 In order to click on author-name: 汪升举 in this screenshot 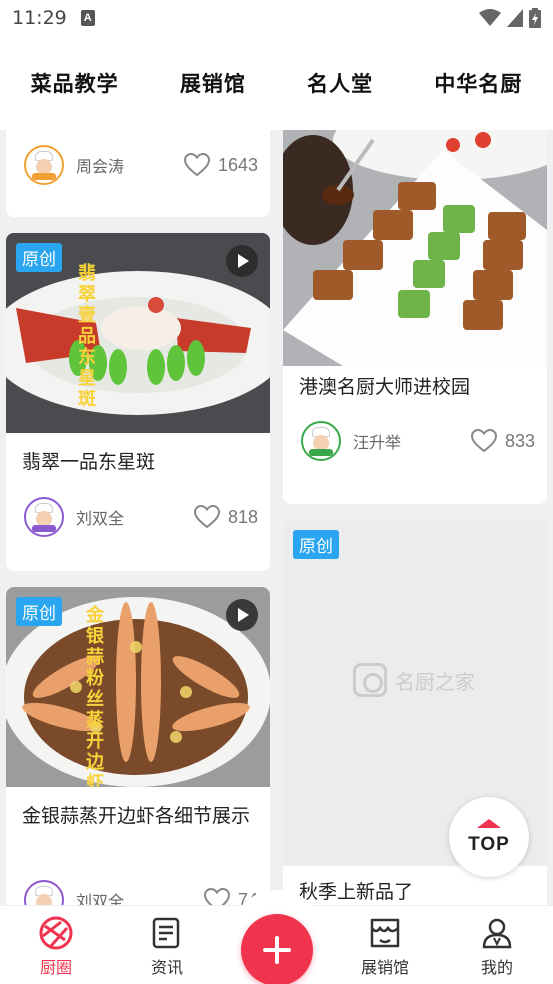, I will do `click(377, 441)`.